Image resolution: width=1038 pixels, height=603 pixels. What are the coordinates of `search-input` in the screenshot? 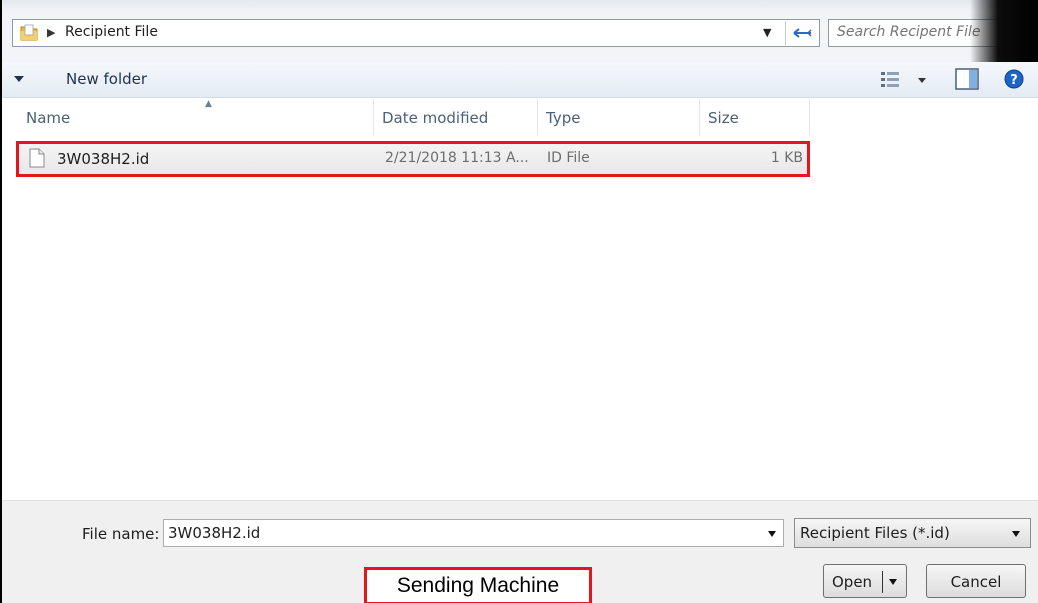 It's located at (919, 32).